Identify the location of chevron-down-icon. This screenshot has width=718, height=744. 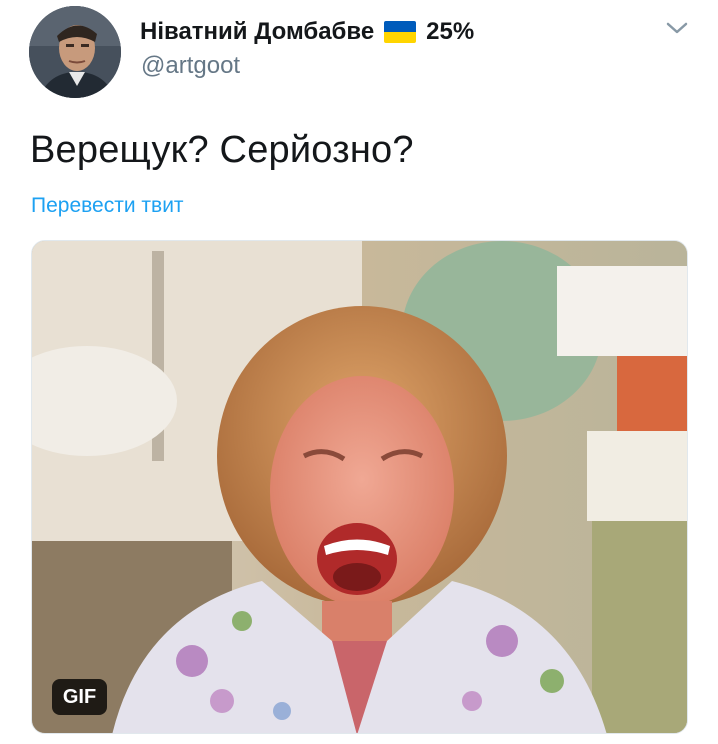
(677, 28).